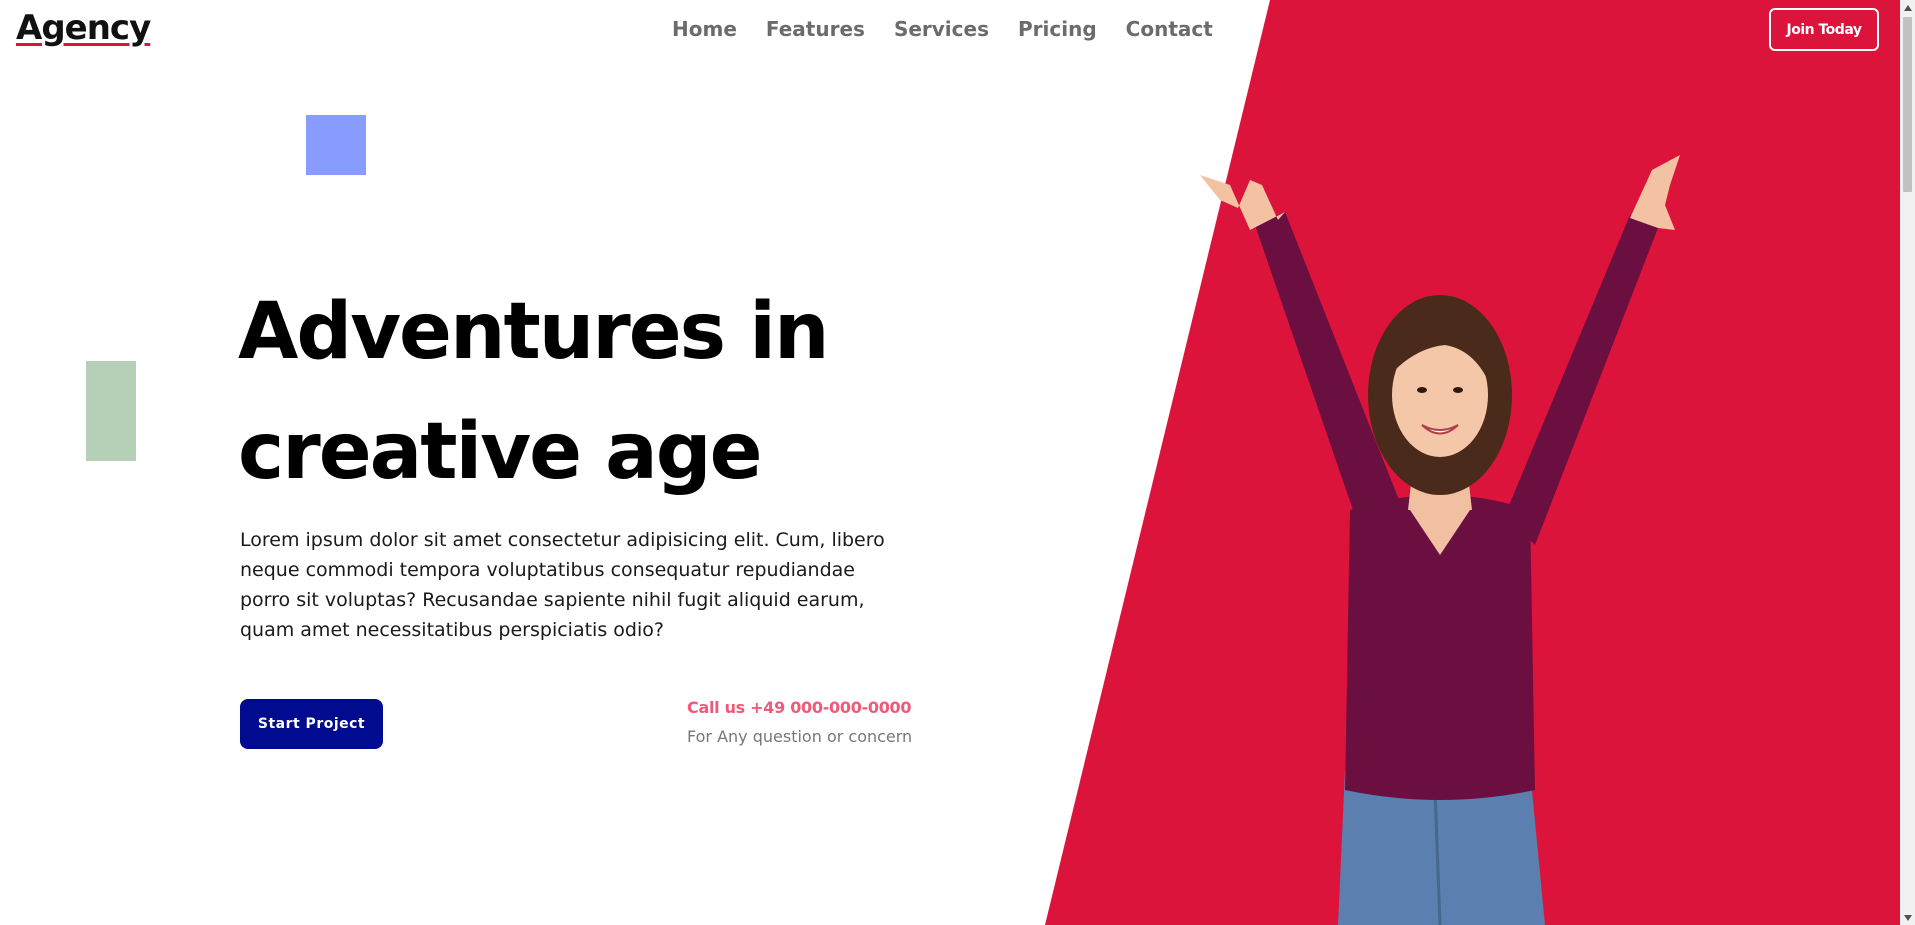 This screenshot has height=925, width=1915. What do you see at coordinates (704, 29) in the screenshot?
I see `nav-item-home: Home` at bounding box center [704, 29].